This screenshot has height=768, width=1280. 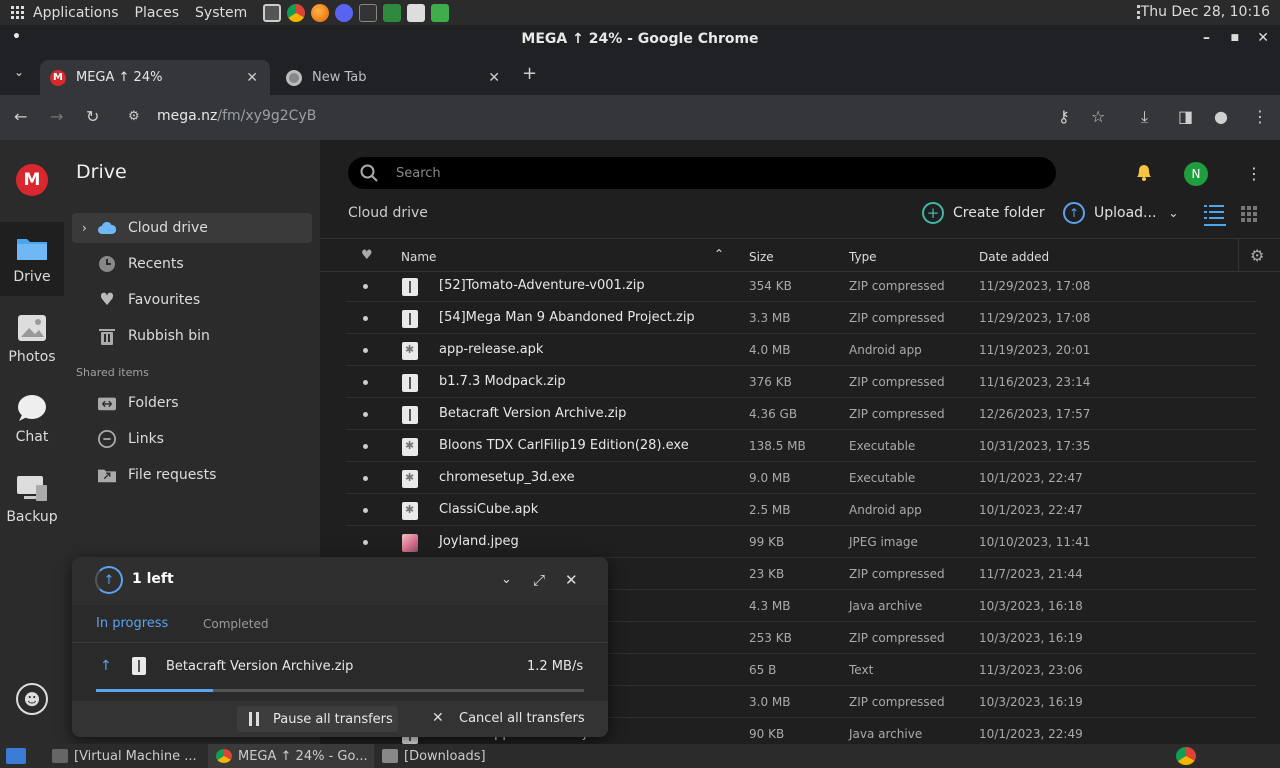 I want to click on mega-logo: M, so click(x=32, y=180).